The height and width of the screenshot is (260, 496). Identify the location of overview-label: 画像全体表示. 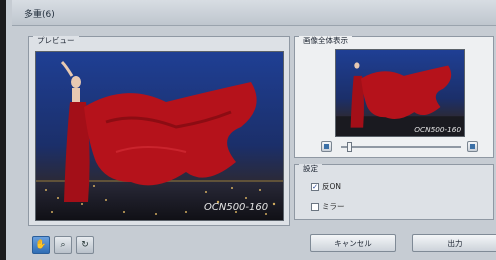
(325, 40).